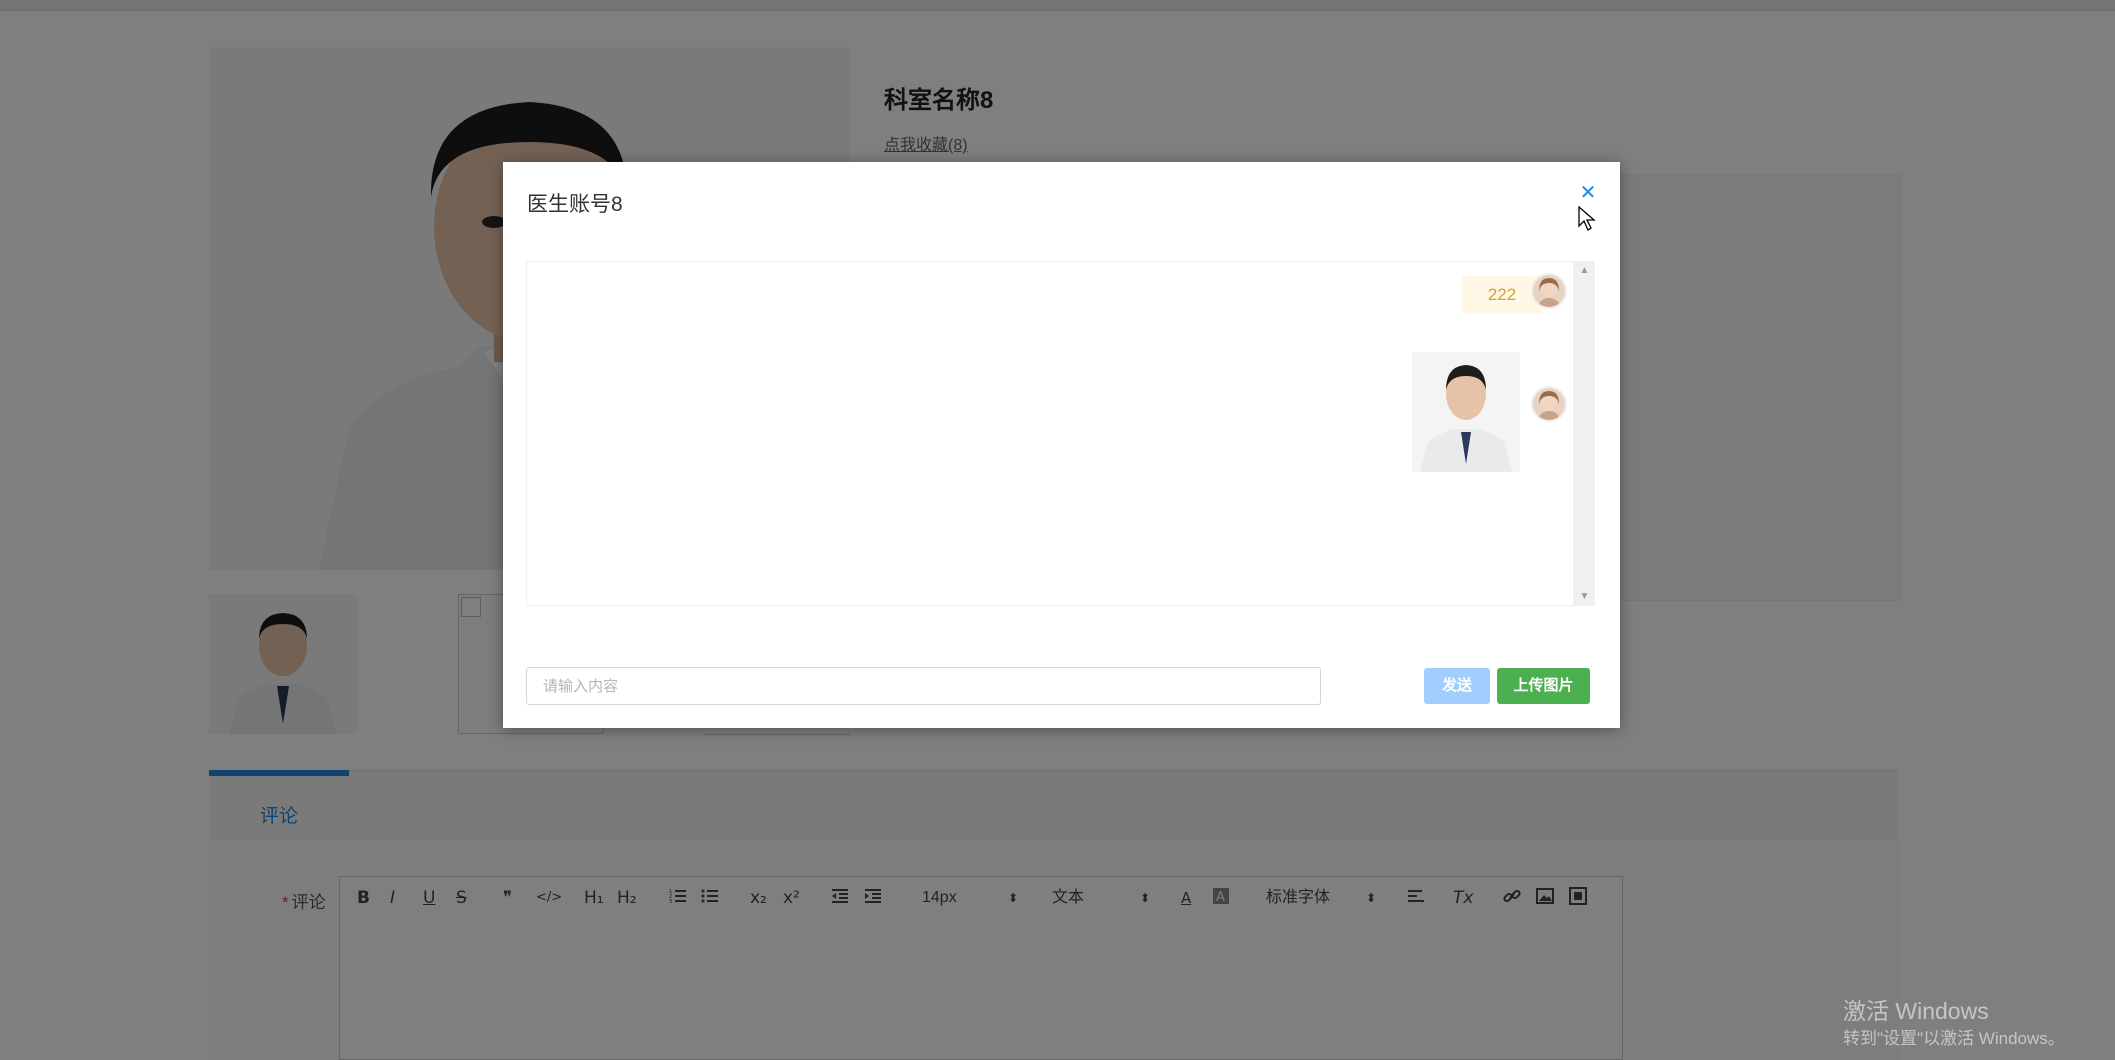 This screenshot has height=1060, width=2115. Describe the element at coordinates (1502, 295) in the screenshot. I see `chat-message-bubble: 222` at that location.